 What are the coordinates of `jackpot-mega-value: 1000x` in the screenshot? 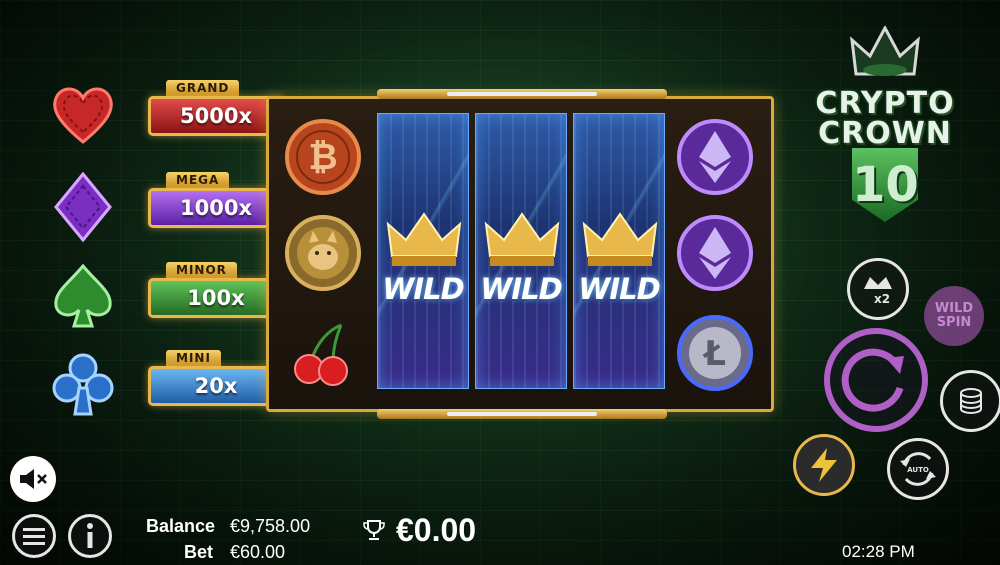 It's located at (216, 208).